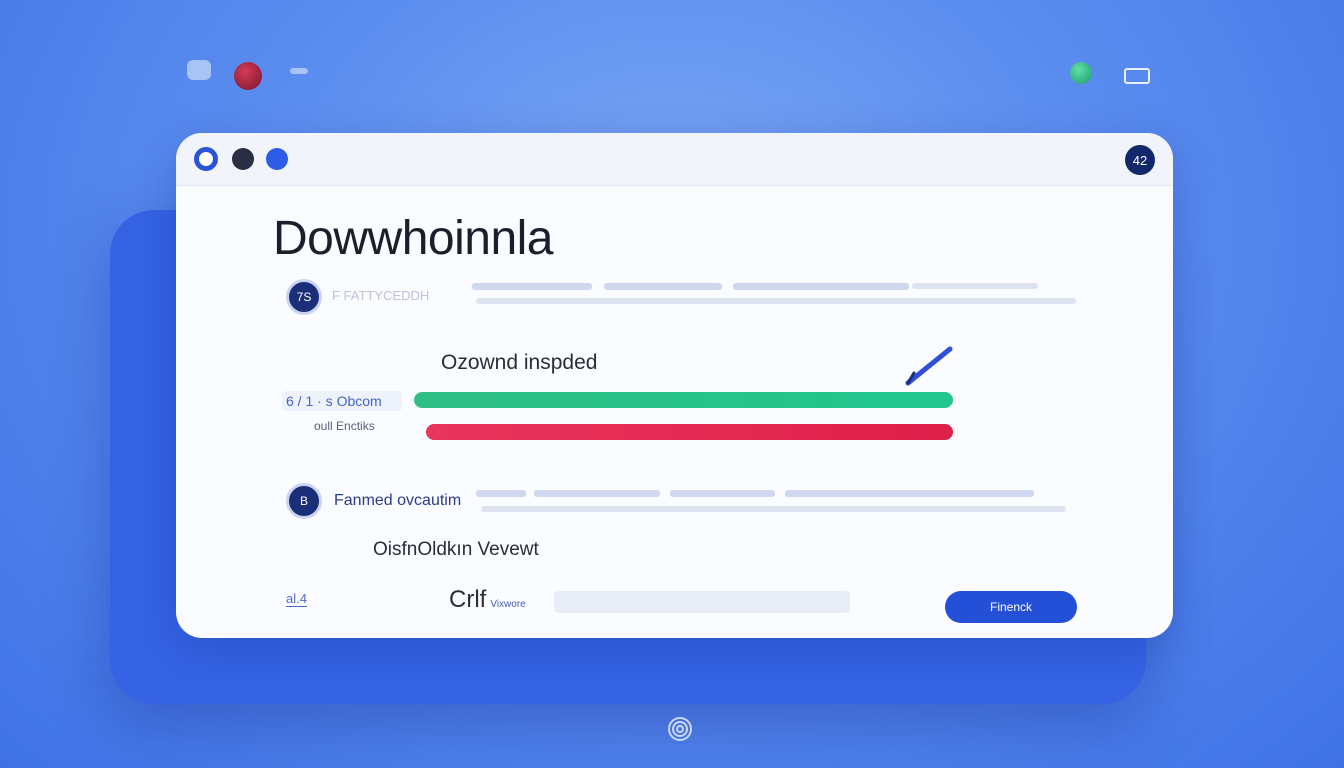  I want to click on footer-label: Crlf Vixwore, so click(487, 600).